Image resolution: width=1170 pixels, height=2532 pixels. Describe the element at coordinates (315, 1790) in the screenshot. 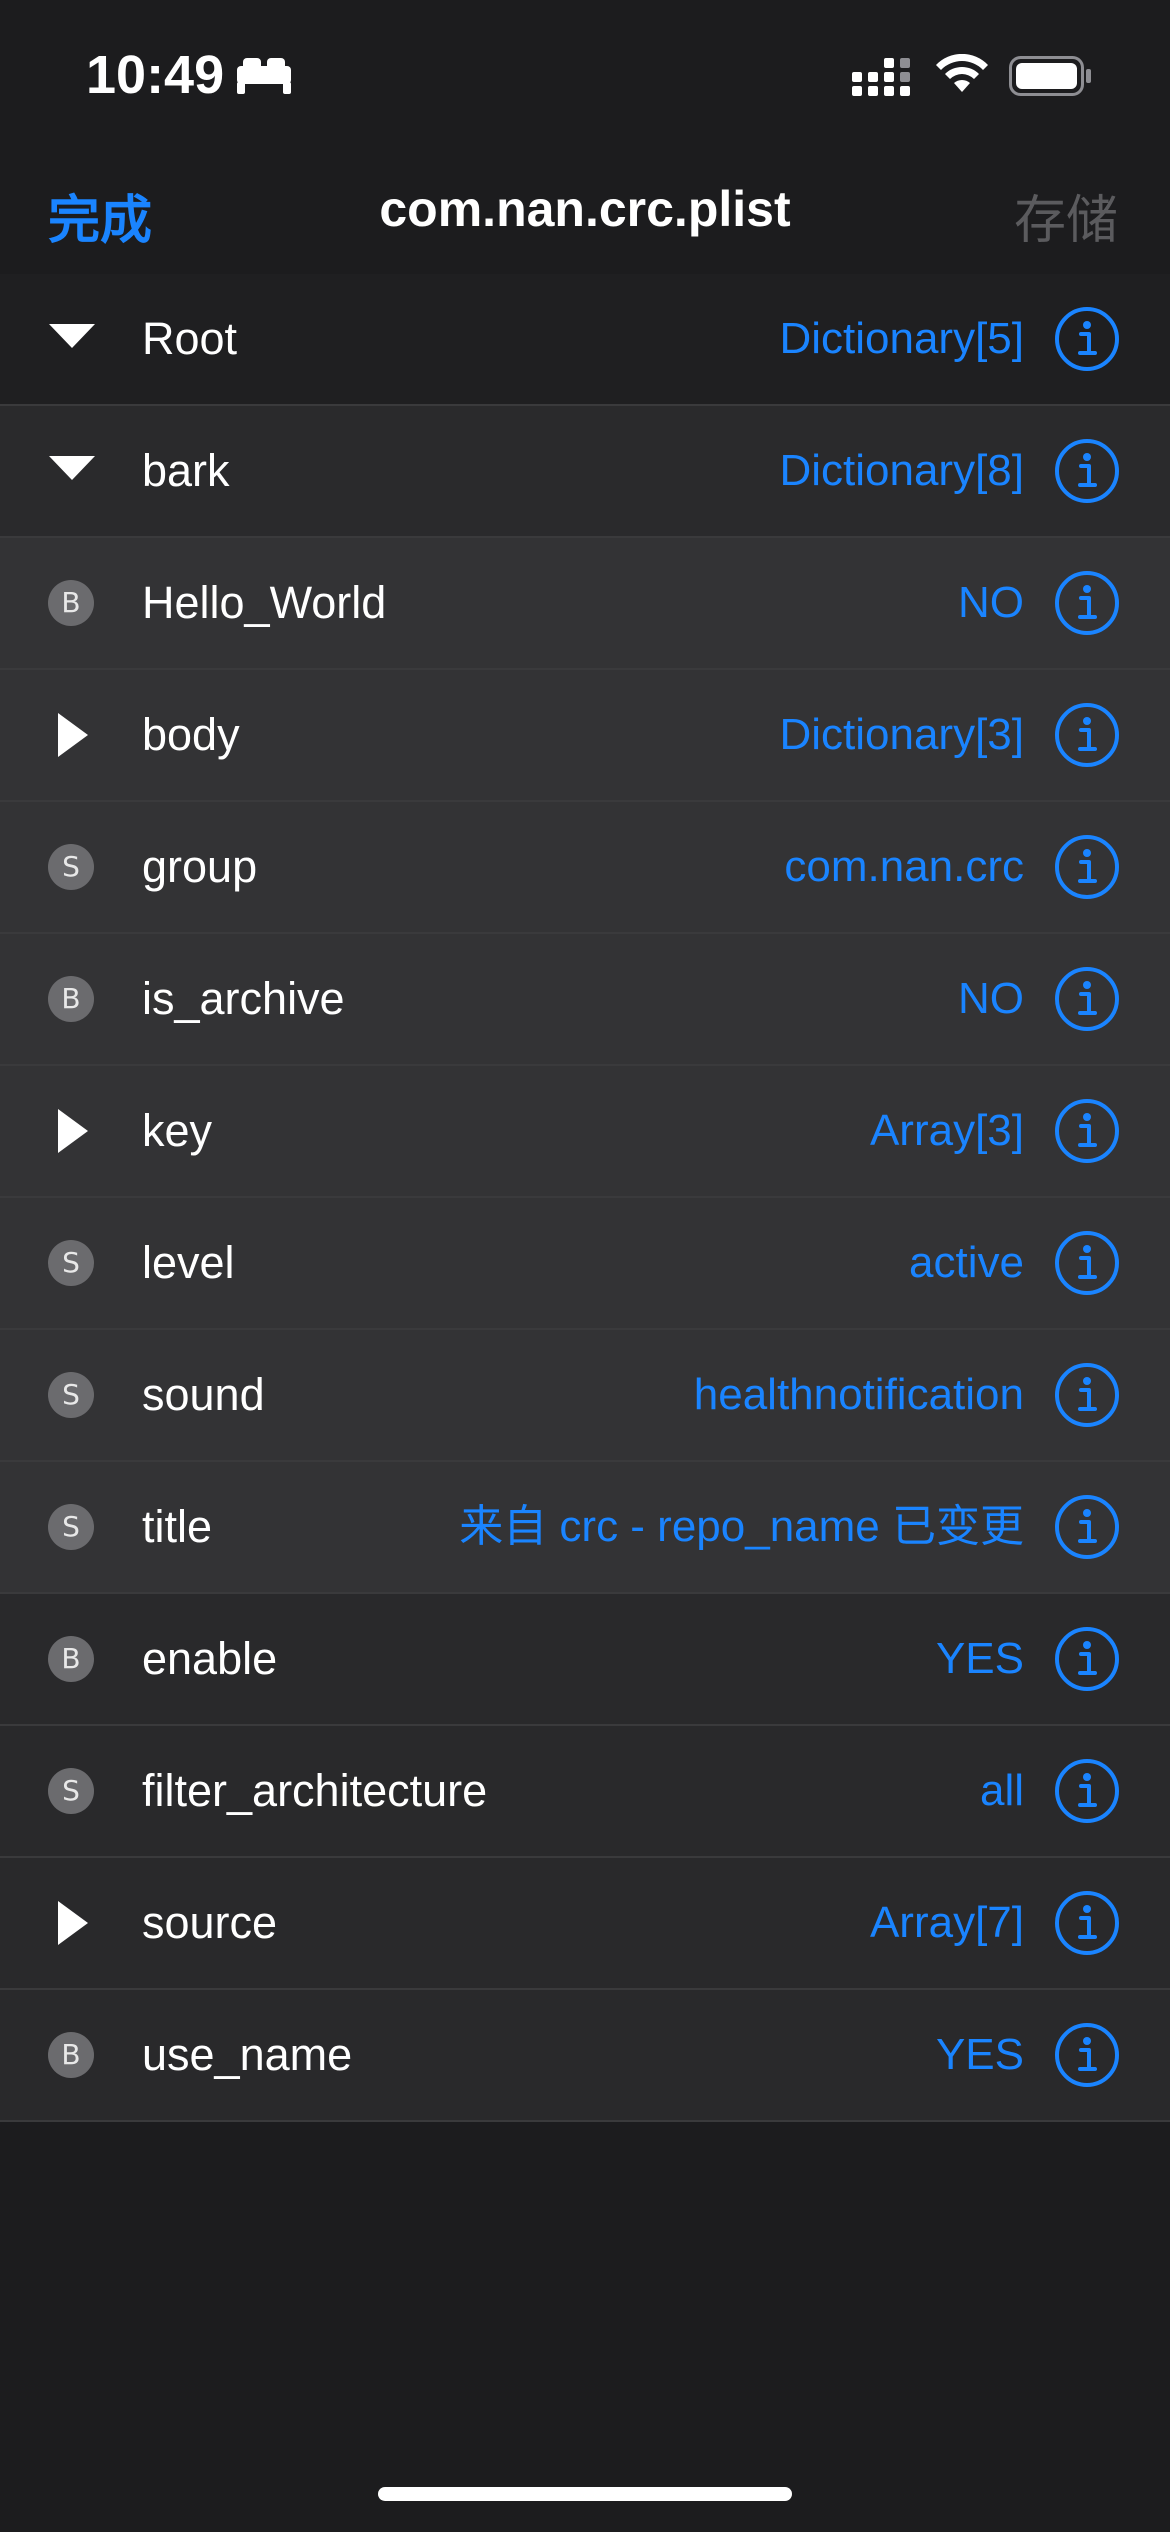

I see `row-key: filter_architecture` at that location.